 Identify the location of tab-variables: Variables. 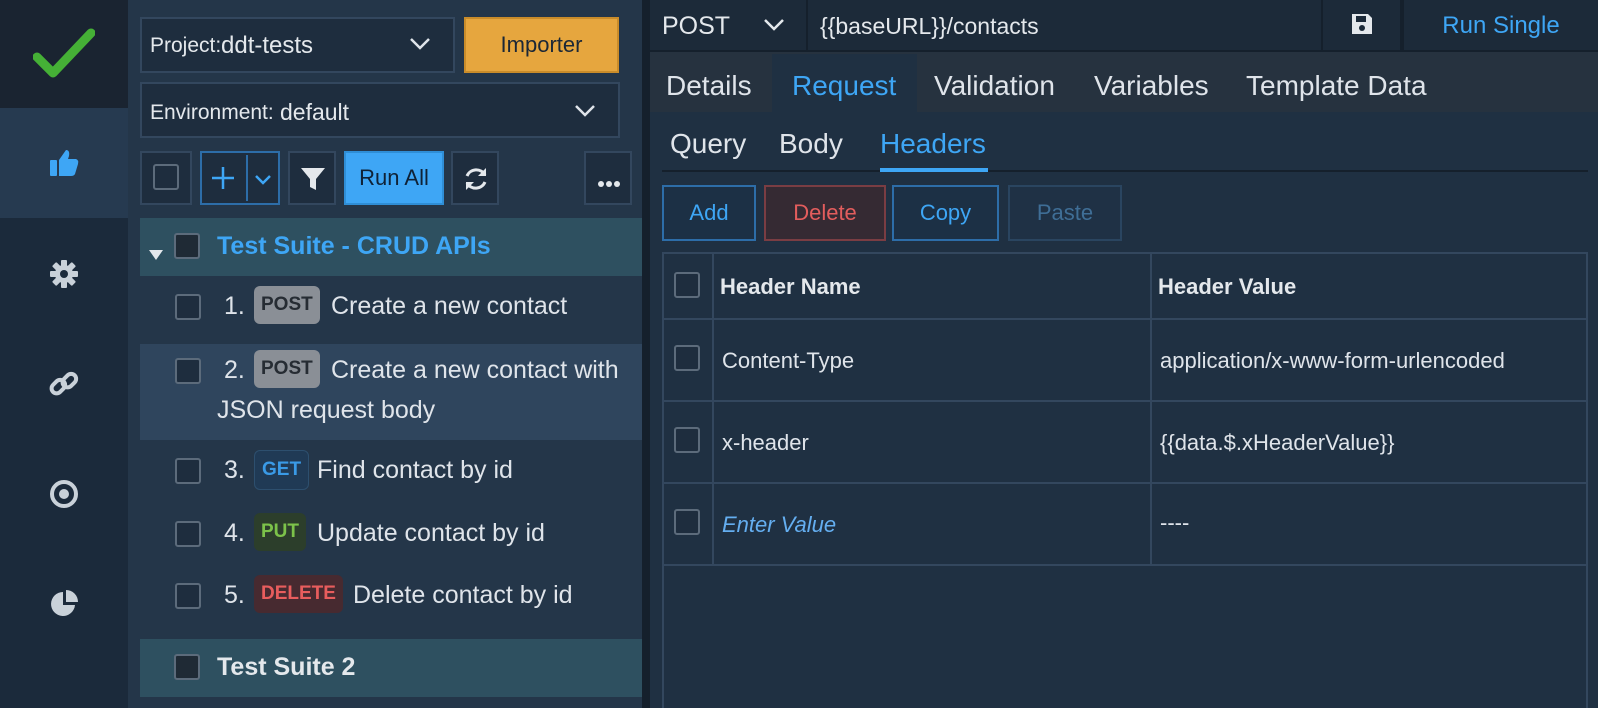
(1151, 86).